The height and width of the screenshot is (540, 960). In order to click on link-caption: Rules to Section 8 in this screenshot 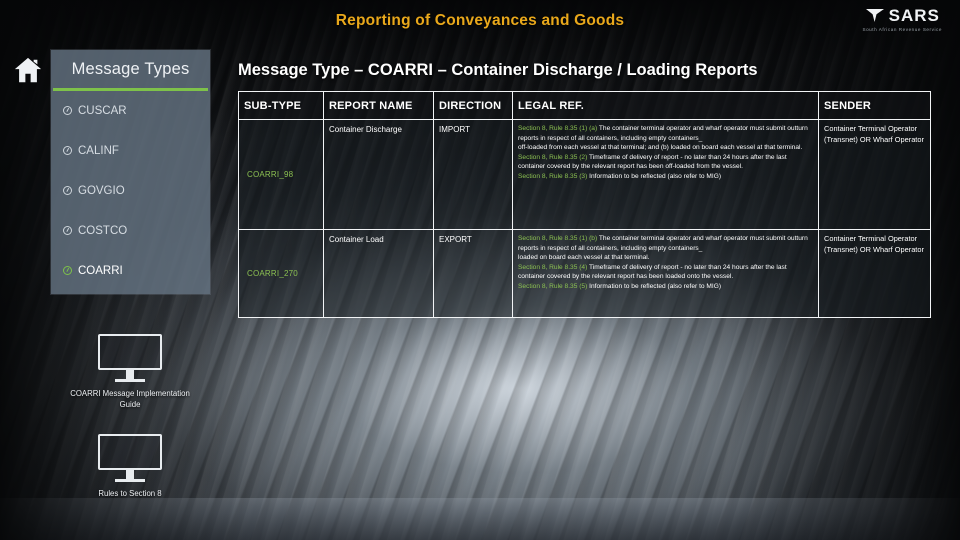, I will do `click(130, 494)`.